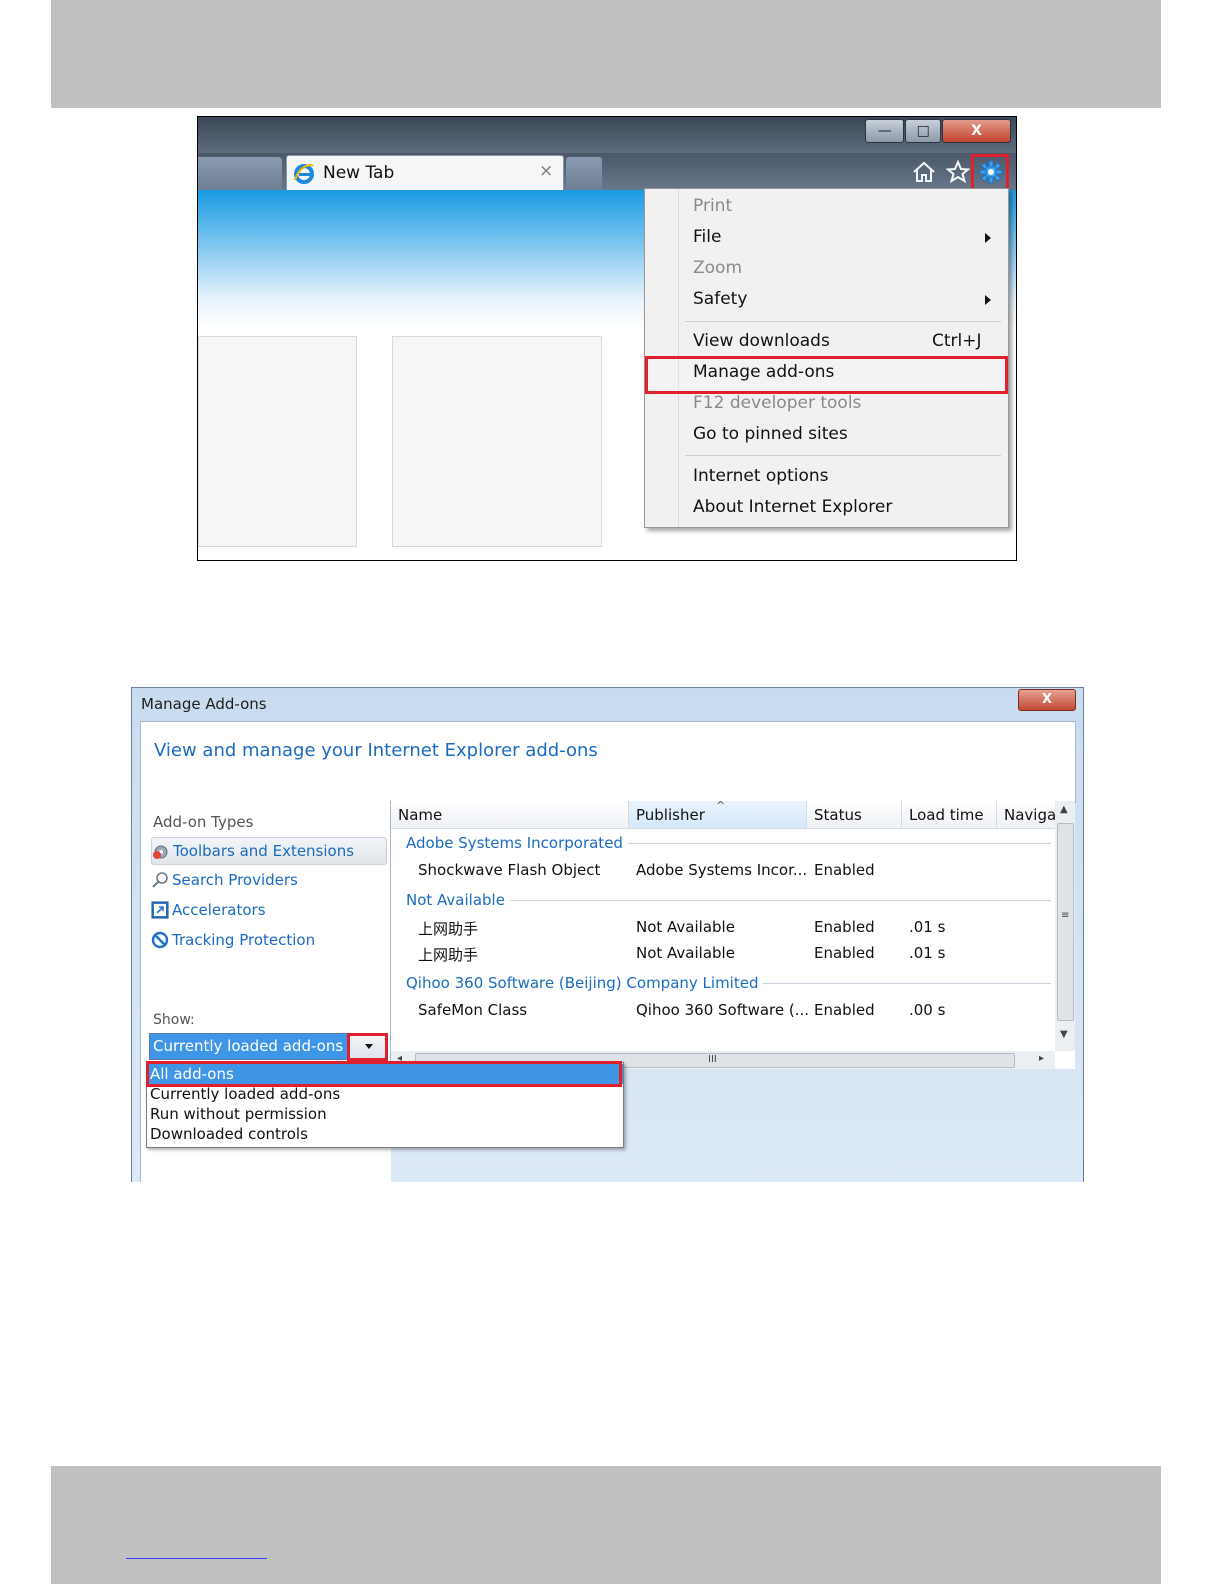  Describe the element at coordinates (510, 815) in the screenshot. I see `column-header-name: Name` at that location.